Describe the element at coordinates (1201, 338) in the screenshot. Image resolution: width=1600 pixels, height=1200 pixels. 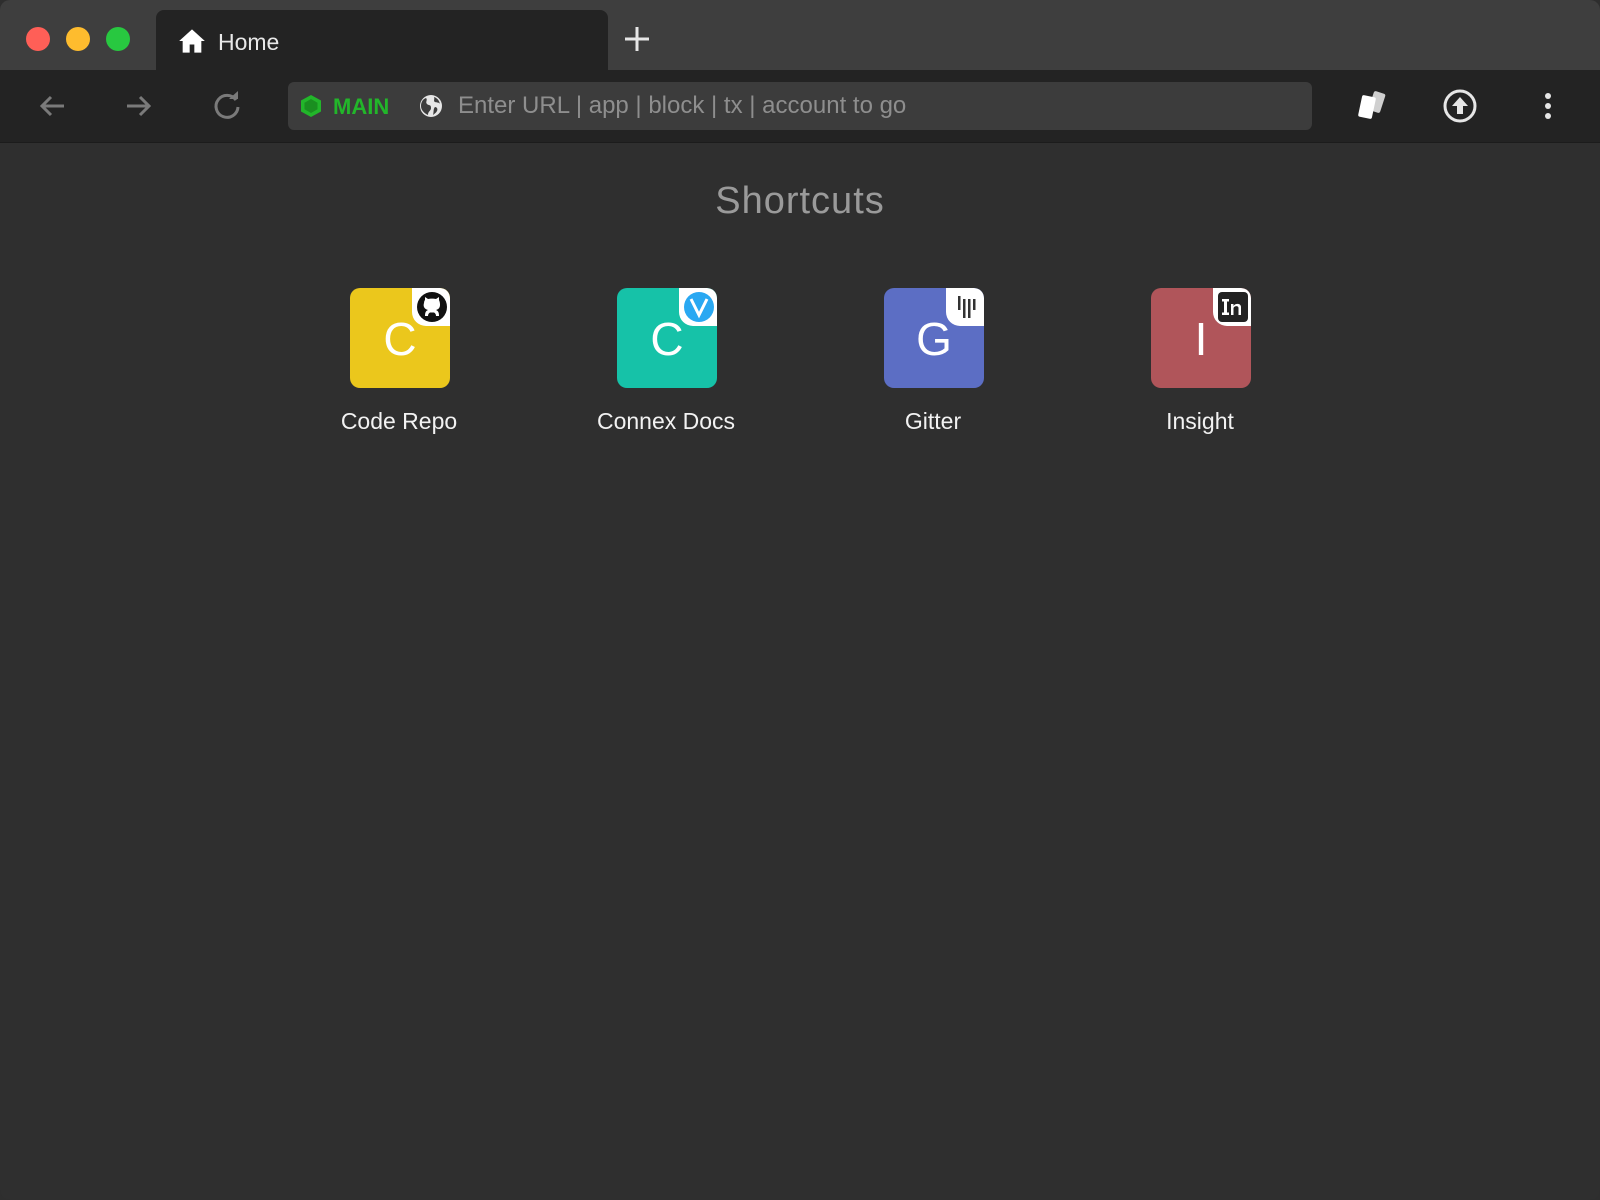
I see `shortcut-tile: I` at that location.